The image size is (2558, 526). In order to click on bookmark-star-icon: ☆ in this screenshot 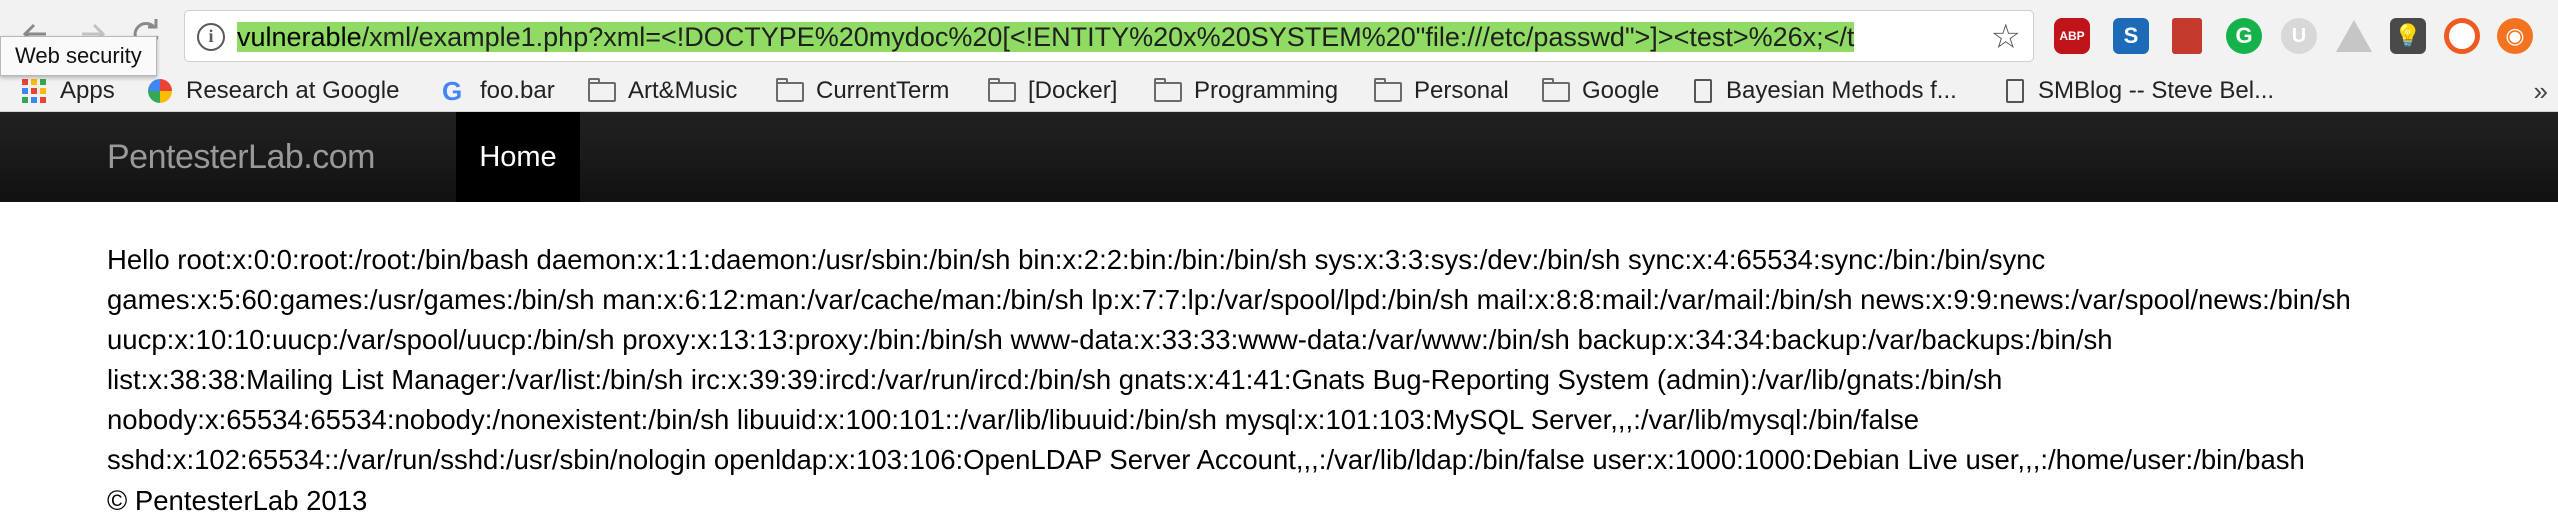, I will do `click(2006, 37)`.